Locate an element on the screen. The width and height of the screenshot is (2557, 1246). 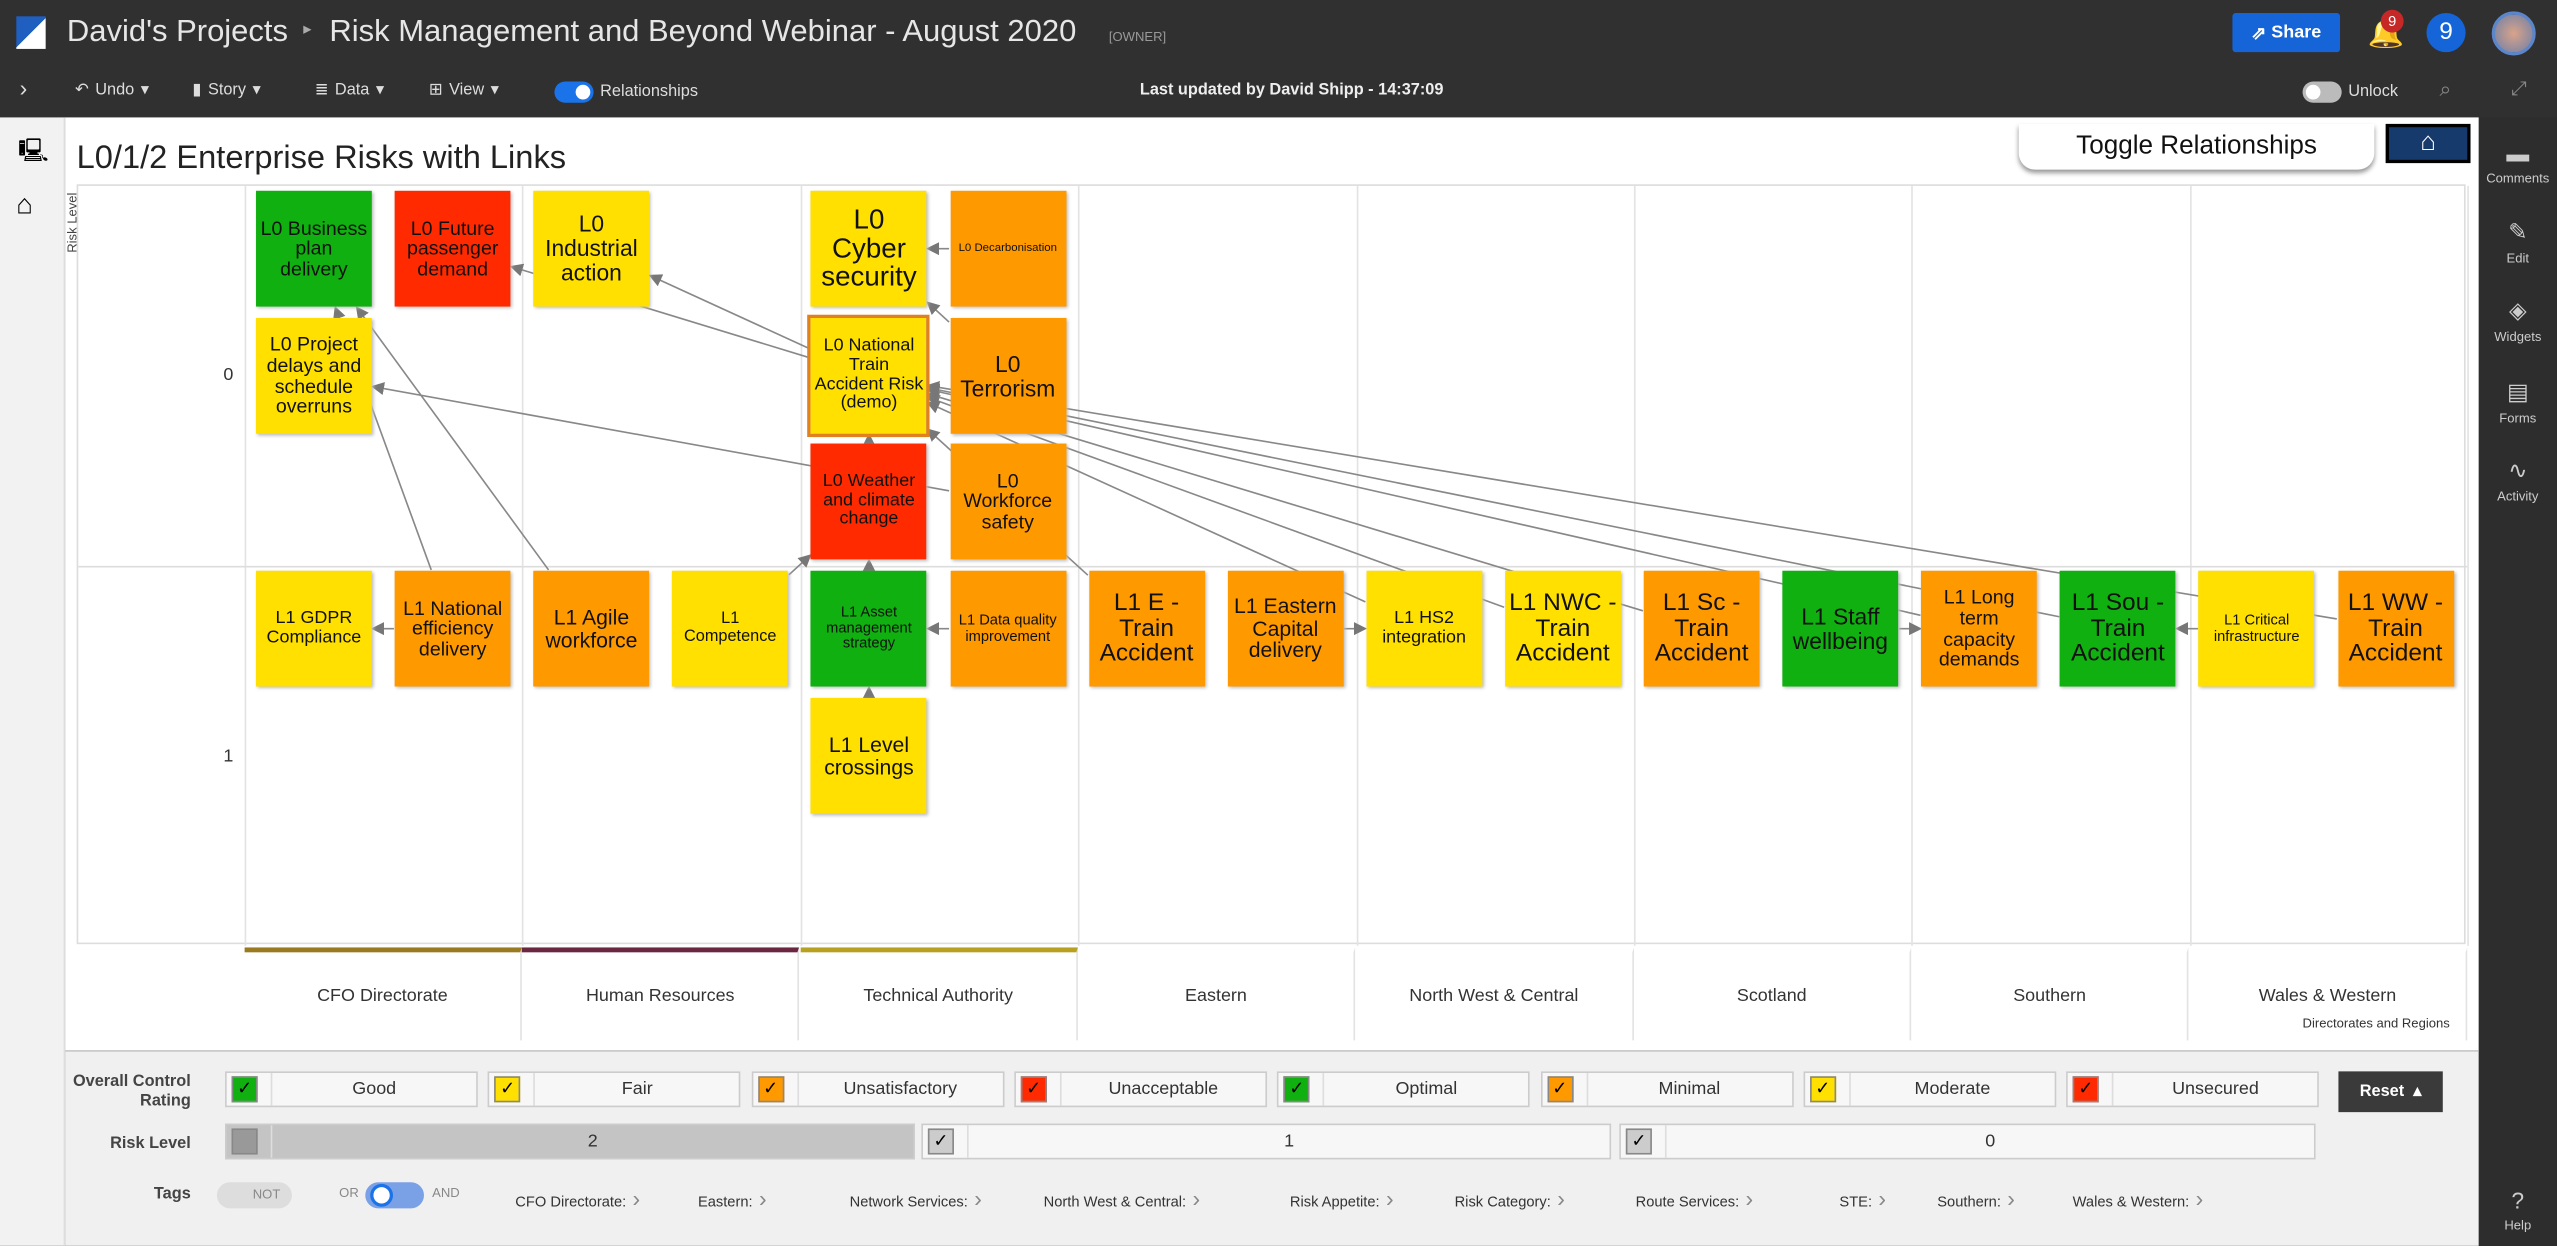
undo-button: ↶ Undo ▾ is located at coordinates (112, 91).